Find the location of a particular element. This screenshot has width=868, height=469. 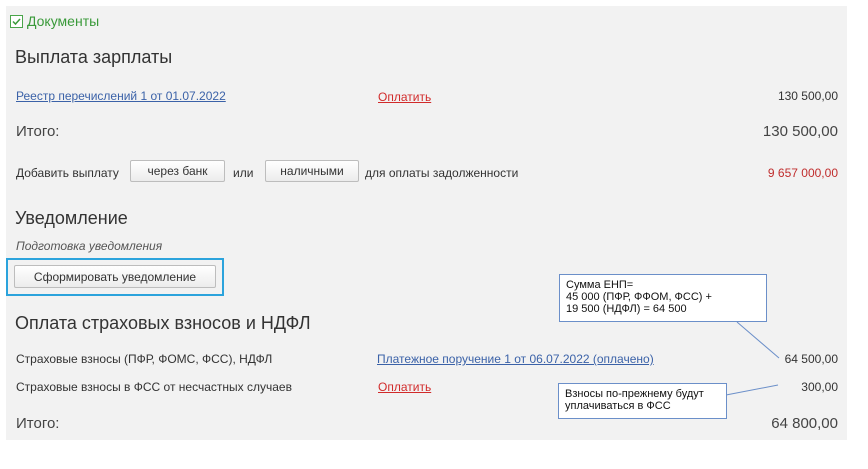

documents-toggle: Документы is located at coordinates (54, 21).